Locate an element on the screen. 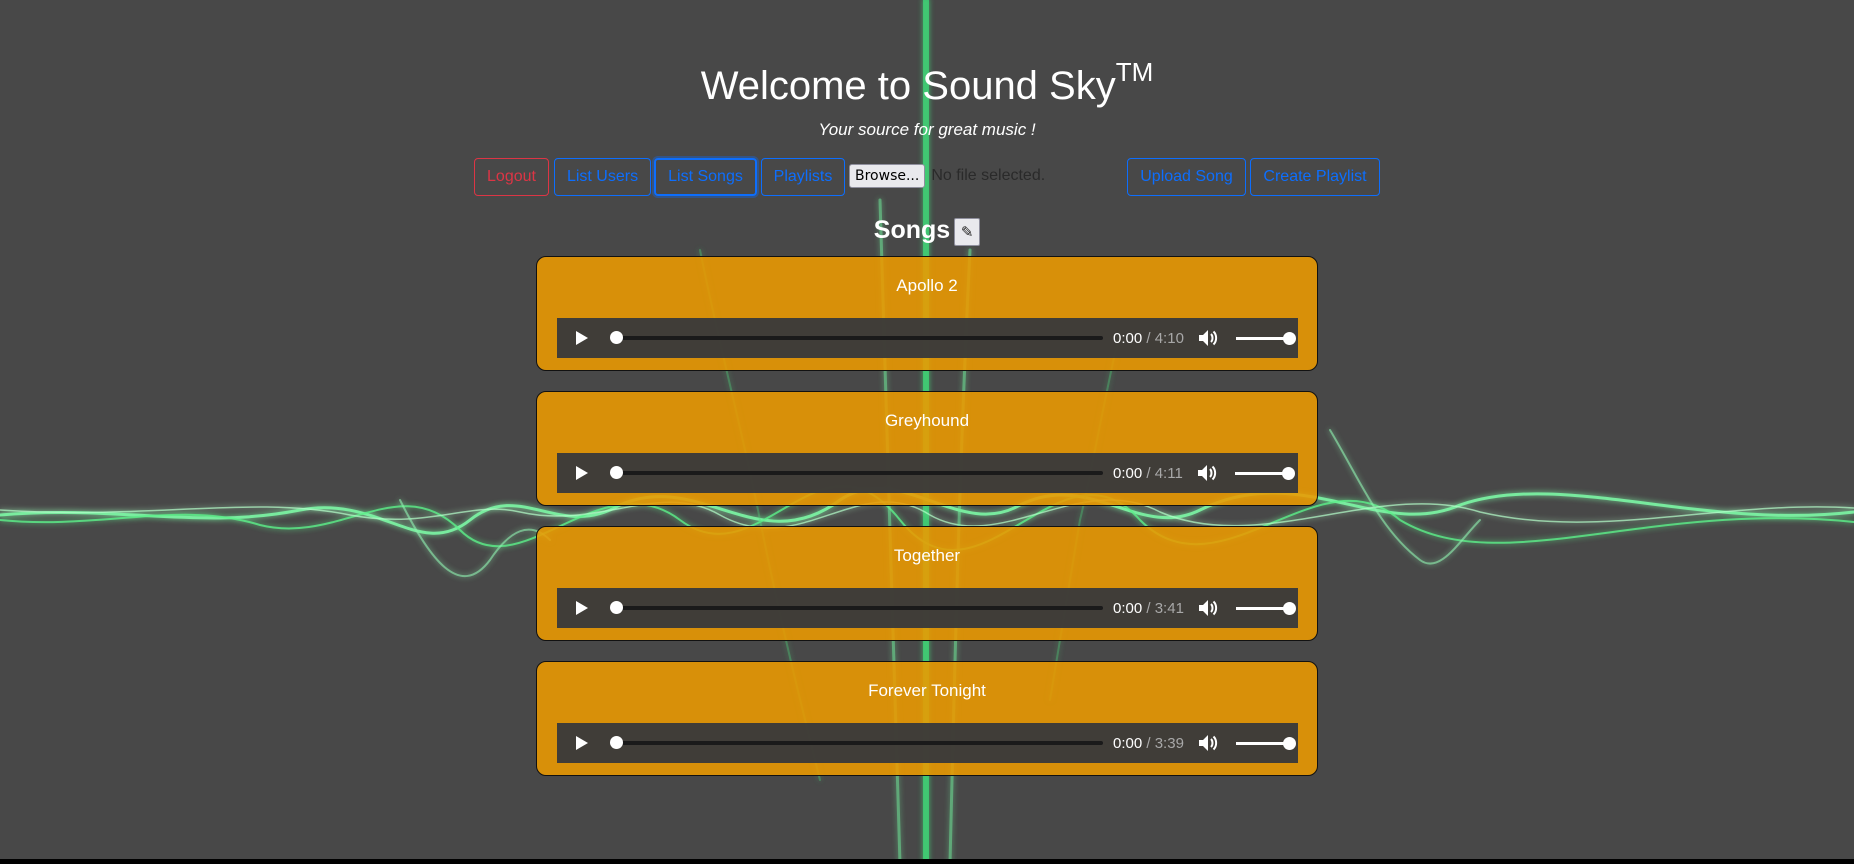 Image resolution: width=1854 pixels, height=864 pixels. list-users-button: List Users is located at coordinates (602, 177).